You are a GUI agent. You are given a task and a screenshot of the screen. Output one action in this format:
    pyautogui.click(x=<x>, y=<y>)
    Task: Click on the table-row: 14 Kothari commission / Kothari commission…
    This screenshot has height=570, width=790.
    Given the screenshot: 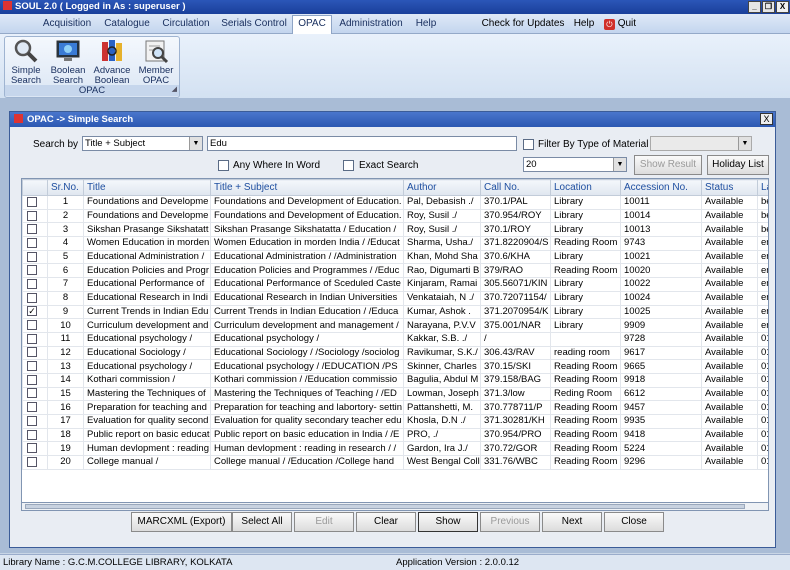 What is the action you would take?
    pyautogui.click(x=395, y=380)
    